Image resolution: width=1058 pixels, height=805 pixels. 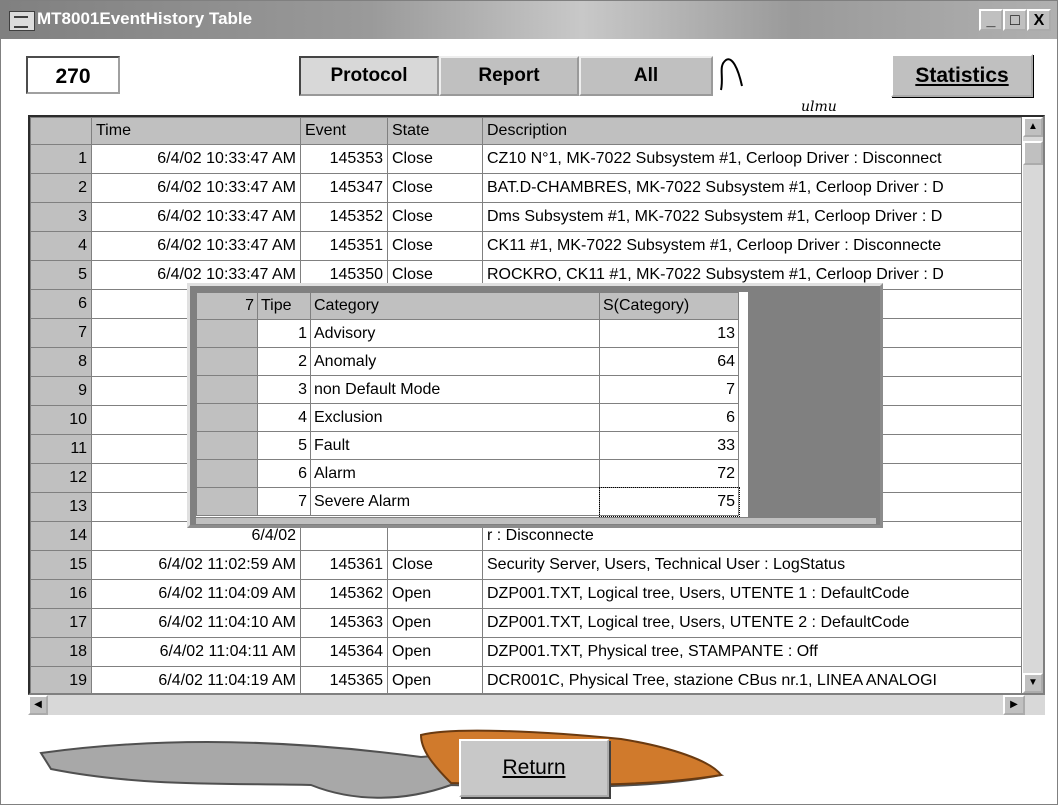 I want to click on horizontal-scrollbar: ◀ ▶, so click(x=536, y=705).